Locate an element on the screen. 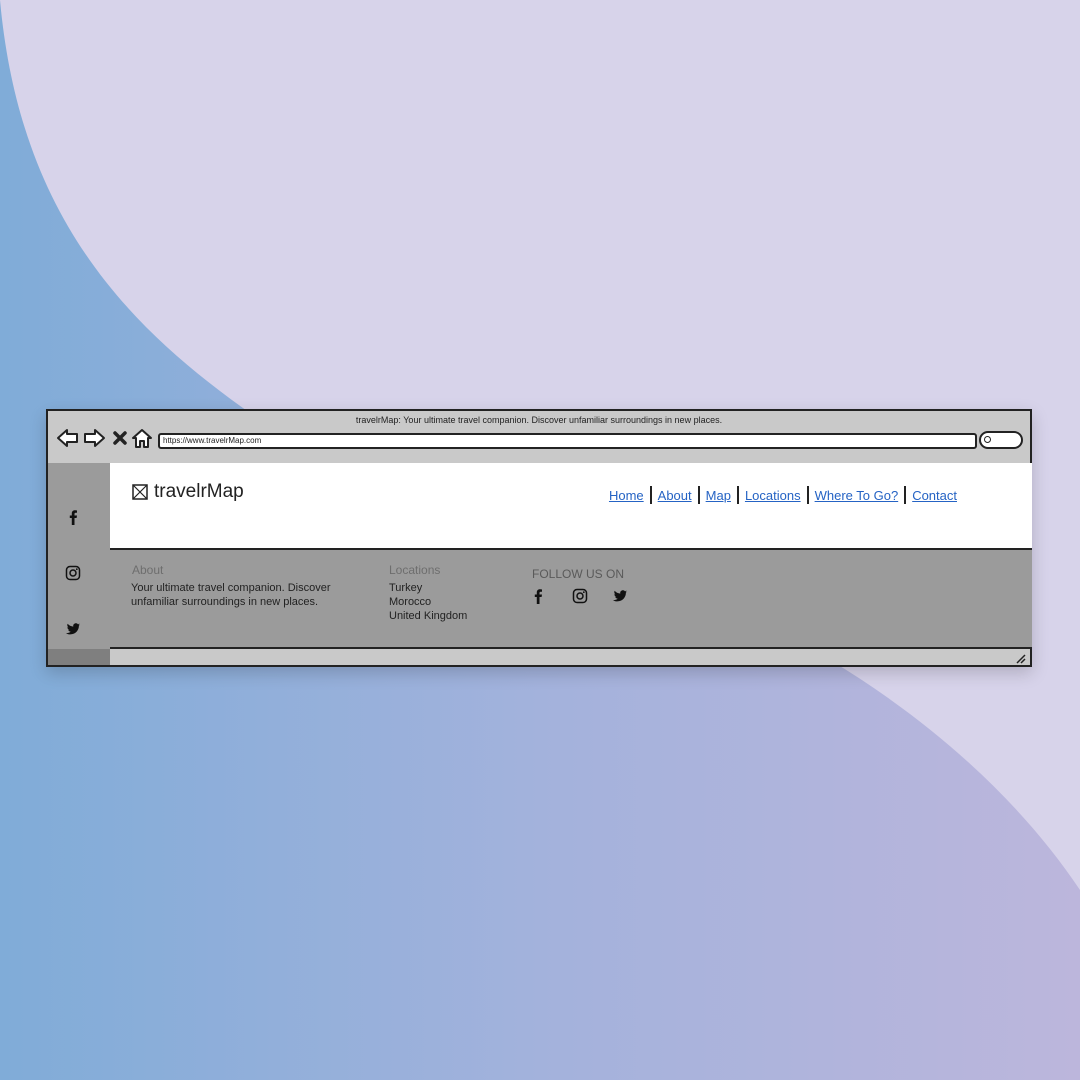 Image resolution: width=1080 pixels, height=1080 pixels. search-icon is located at coordinates (987, 439).